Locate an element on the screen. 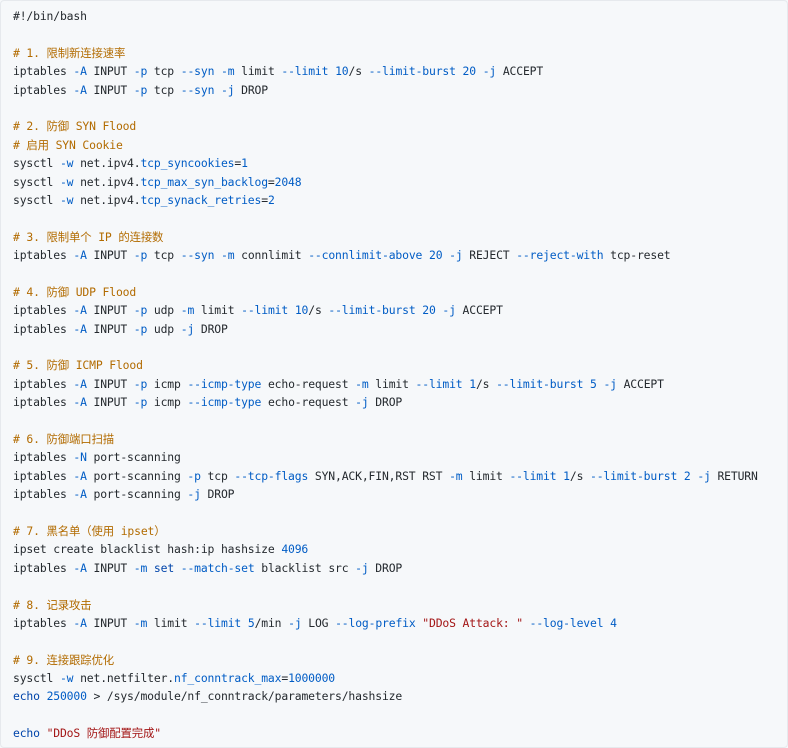 This screenshot has width=788, height=748. code-line: # 6. 防御端口扫描 is located at coordinates (394, 439).